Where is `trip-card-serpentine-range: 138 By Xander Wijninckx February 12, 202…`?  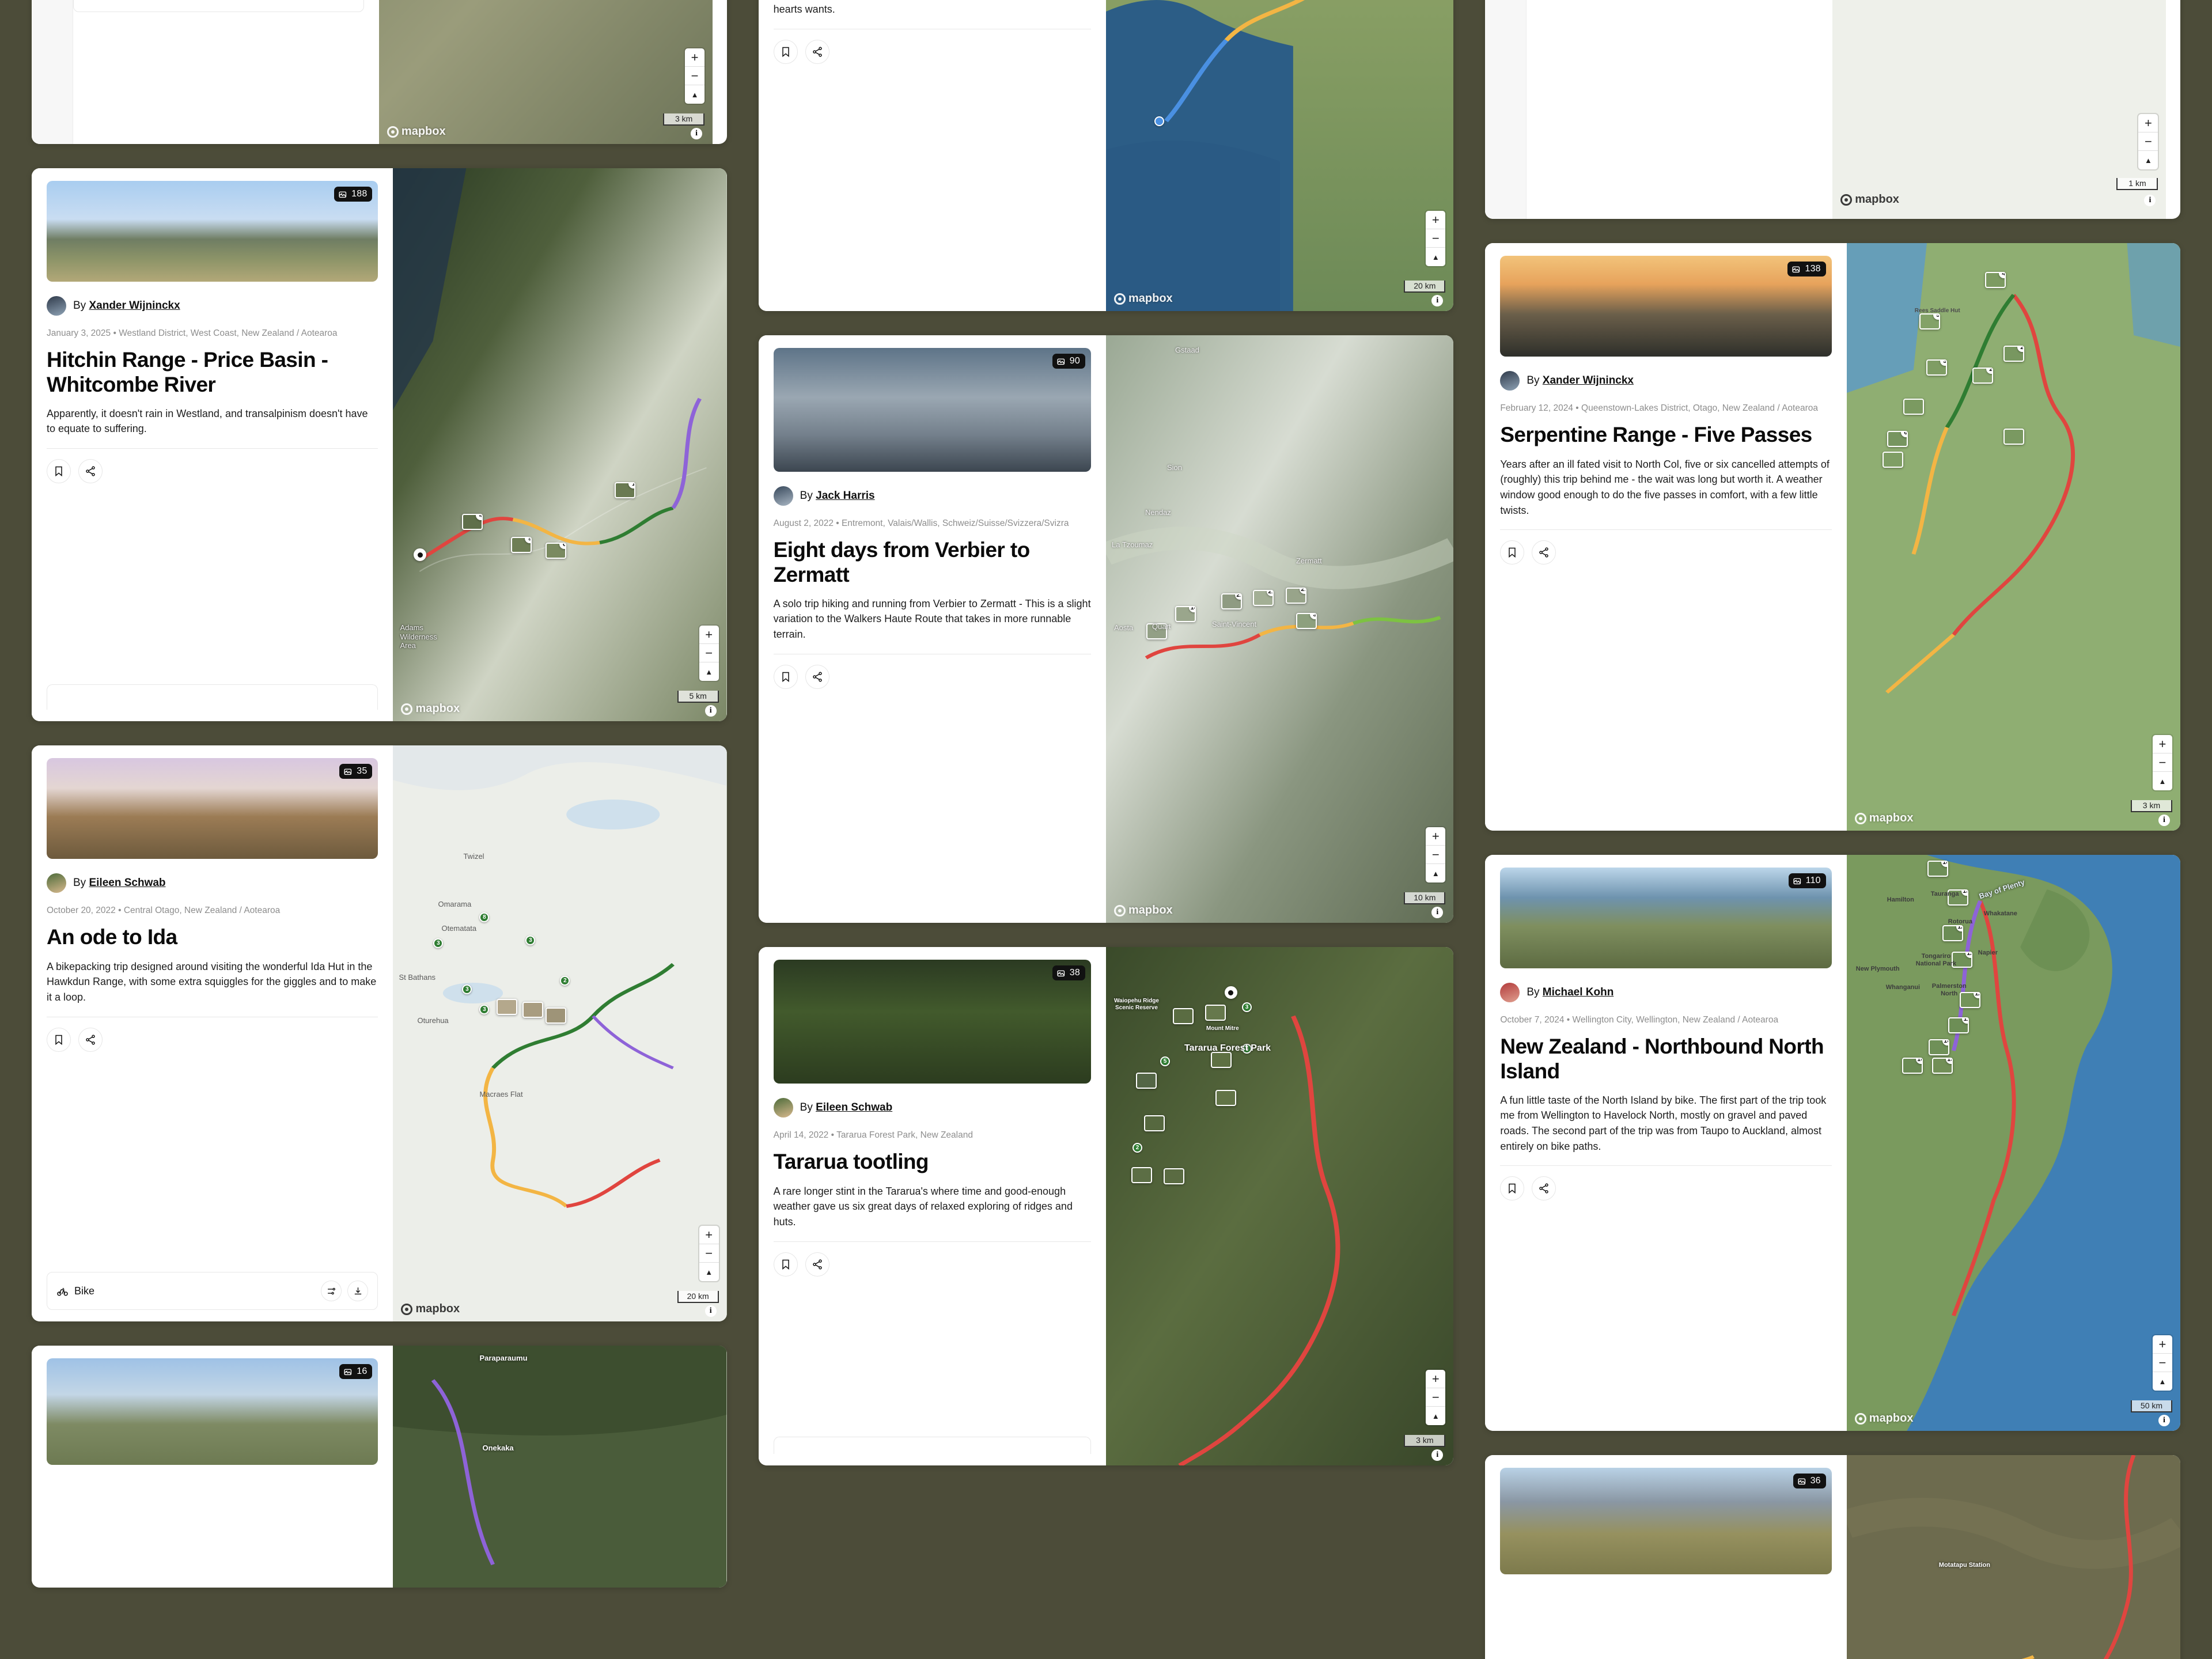
trip-card-serpentine-range: 138 By Xander Wijninckx February 12, 202… is located at coordinates (1832, 537).